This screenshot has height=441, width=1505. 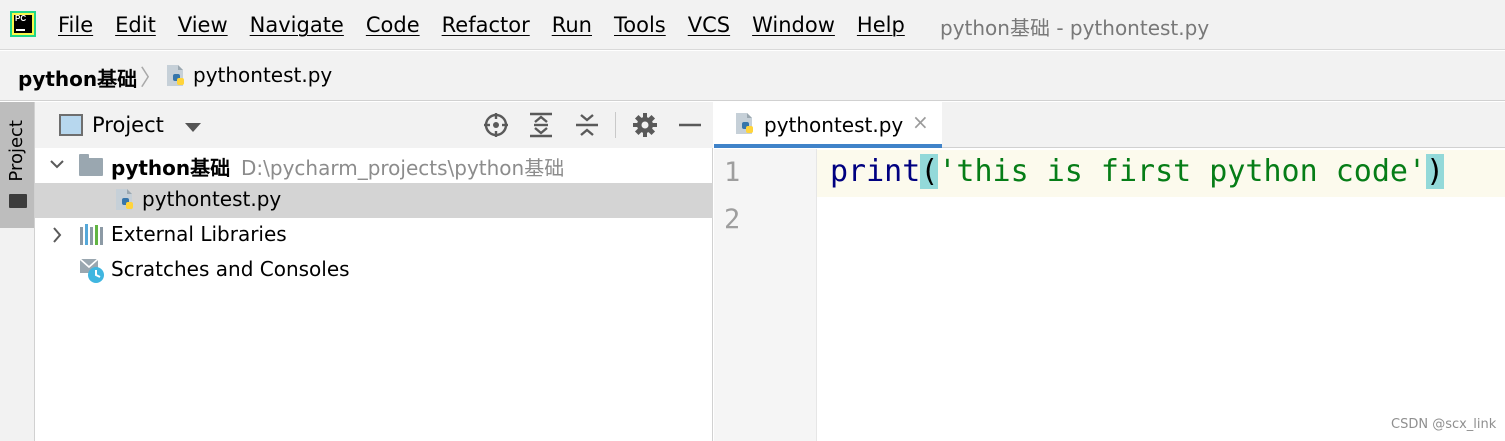 I want to click on tab-label: pythontest.py, so click(x=834, y=125).